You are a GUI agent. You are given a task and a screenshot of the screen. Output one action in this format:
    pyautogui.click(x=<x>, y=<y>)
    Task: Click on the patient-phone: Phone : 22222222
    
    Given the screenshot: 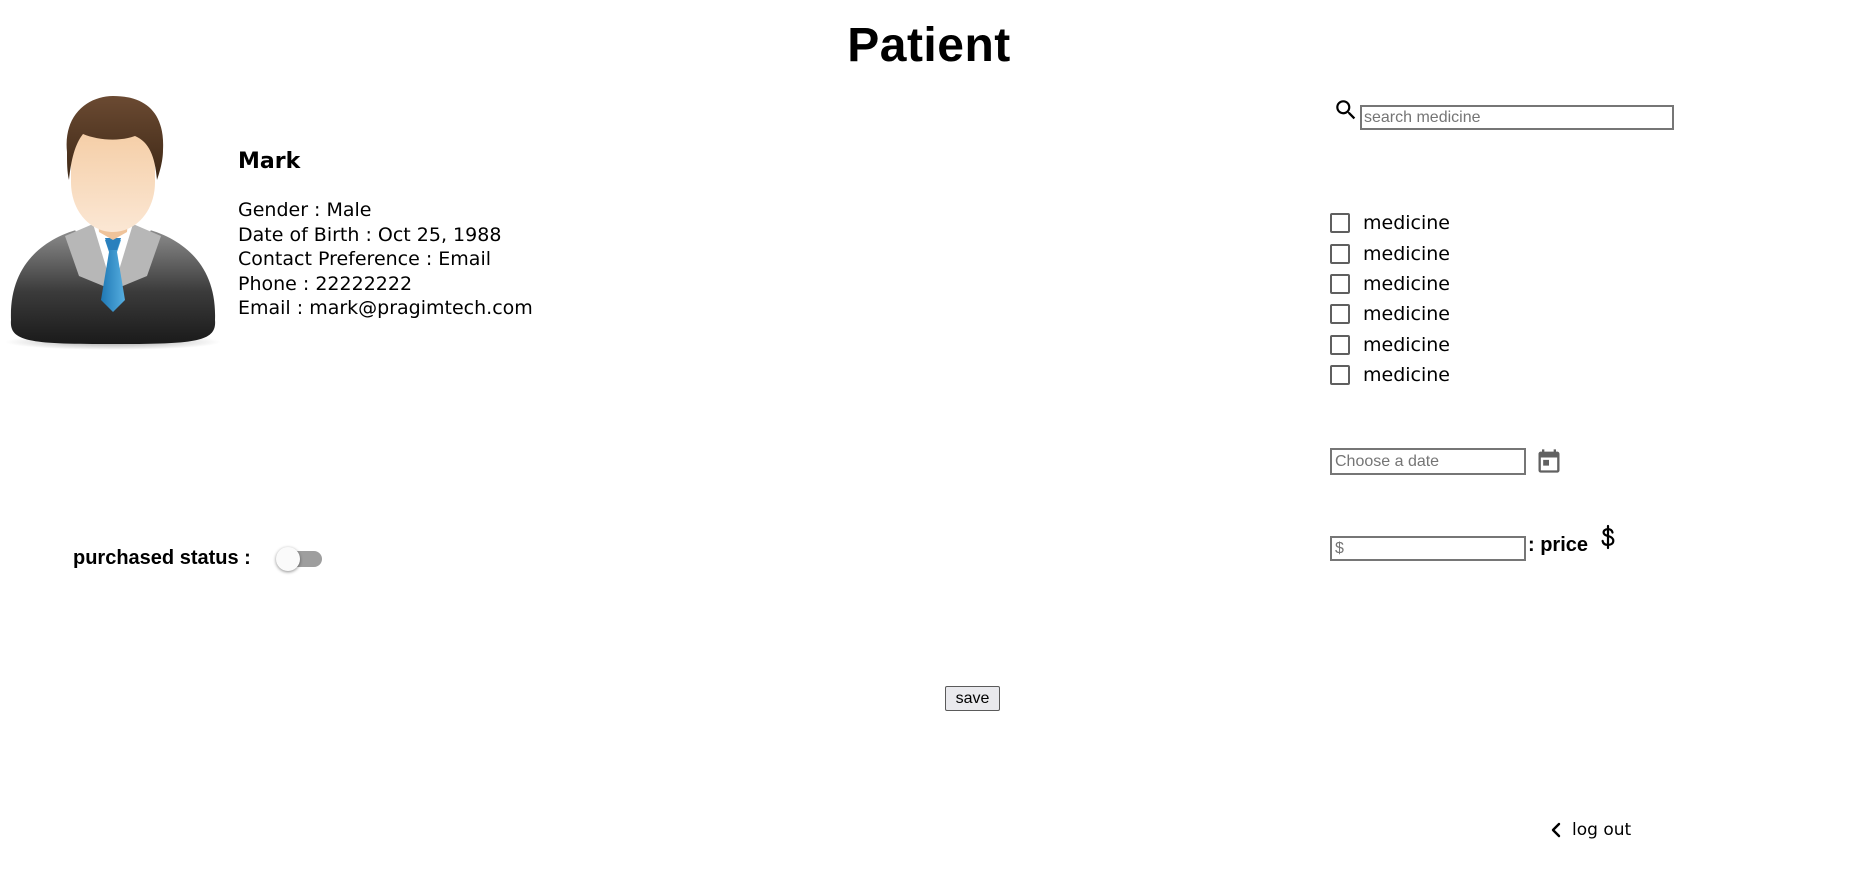 What is the action you would take?
    pyautogui.click(x=325, y=283)
    